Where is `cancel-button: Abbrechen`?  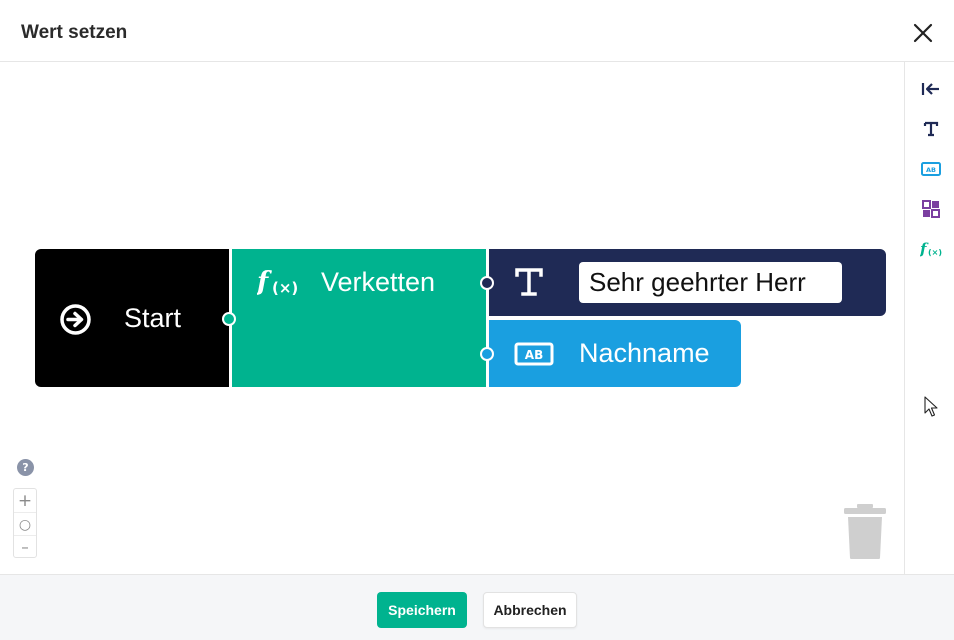 cancel-button: Abbrechen is located at coordinates (530, 610).